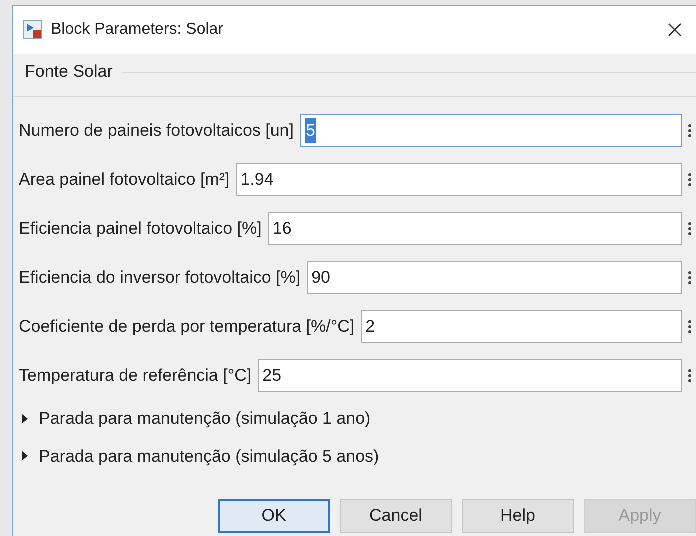 This screenshot has height=536, width=696. I want to click on field-label: Eficiencia painel fotovoltaico [%], so click(140, 229).